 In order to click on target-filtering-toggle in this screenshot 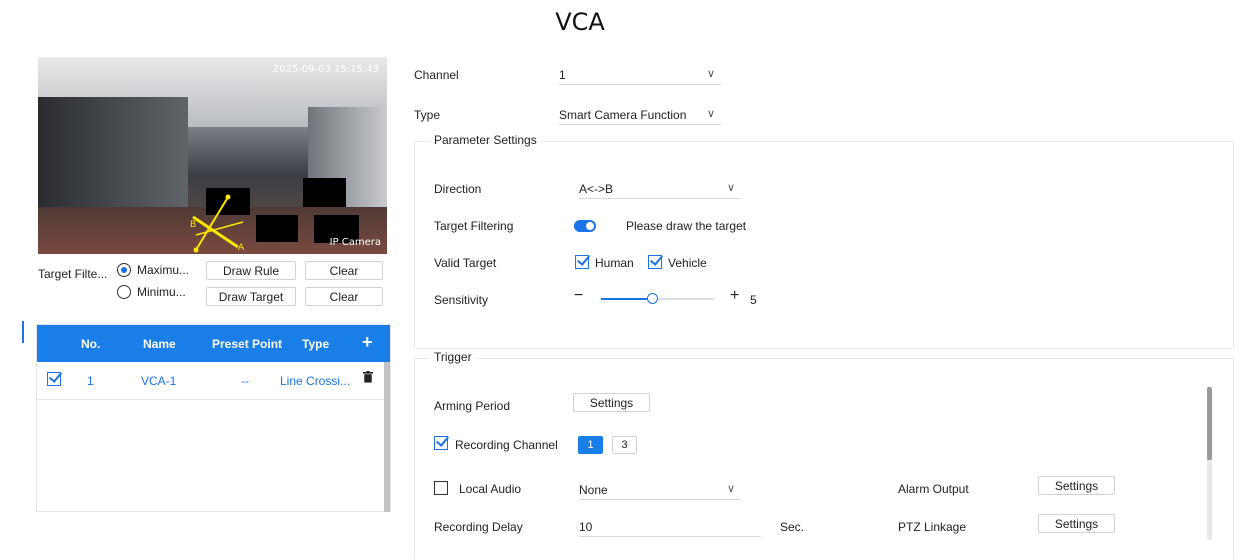, I will do `click(585, 226)`.